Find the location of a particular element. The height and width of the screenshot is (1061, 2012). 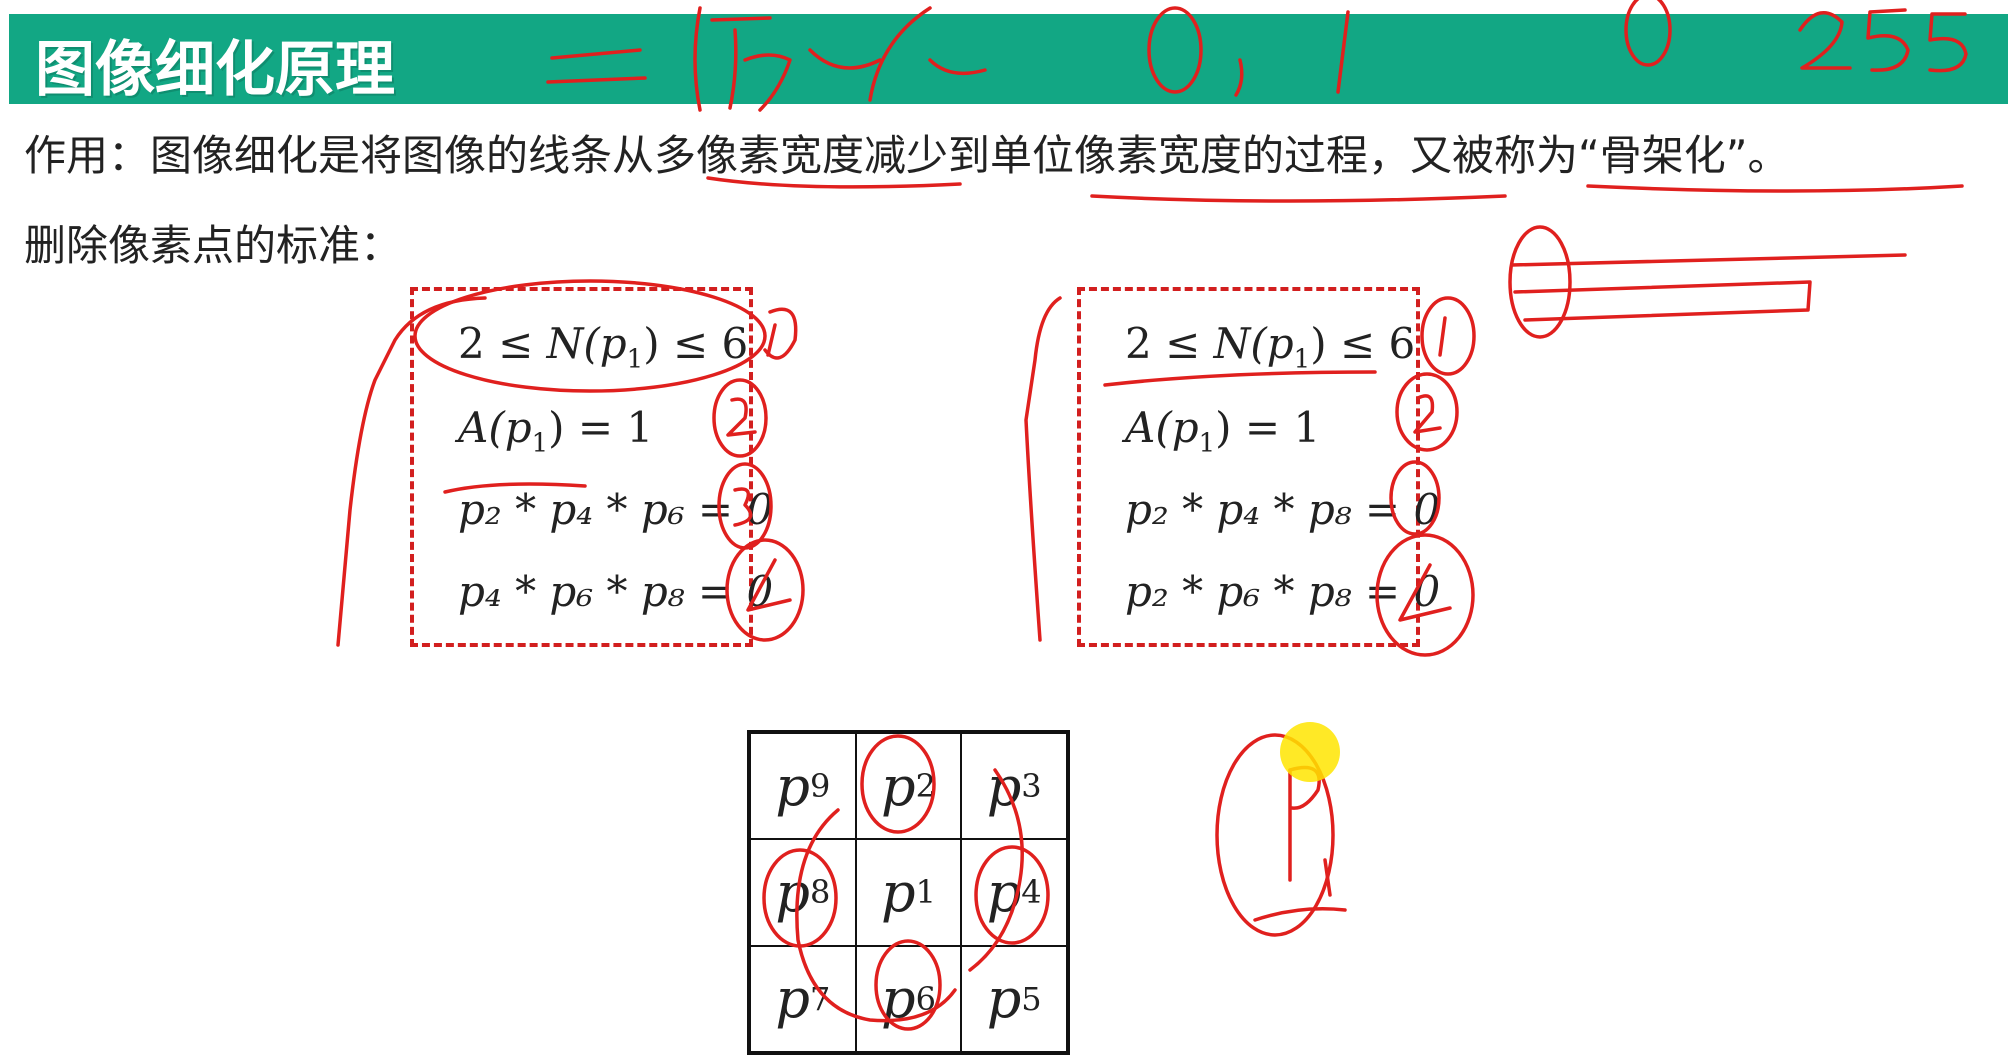

condition-right-1: 2 ≤ N(p1) ≤ 6 is located at coordinates (1270, 347).